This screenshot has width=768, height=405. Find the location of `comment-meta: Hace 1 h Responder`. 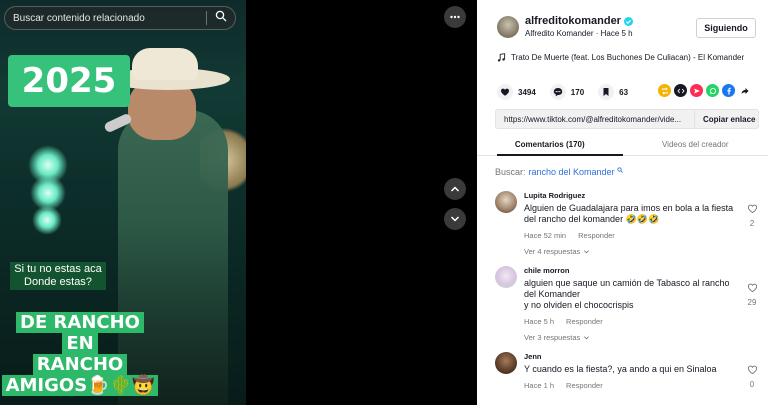

comment-meta: Hace 1 h Responder is located at coordinates (631, 385).